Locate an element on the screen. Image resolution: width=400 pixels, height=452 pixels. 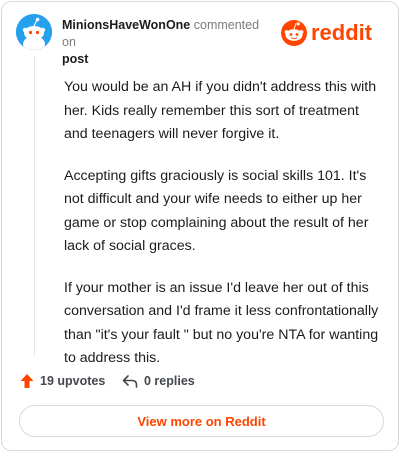
upvote-button: 19 upvotes is located at coordinates (62, 381).